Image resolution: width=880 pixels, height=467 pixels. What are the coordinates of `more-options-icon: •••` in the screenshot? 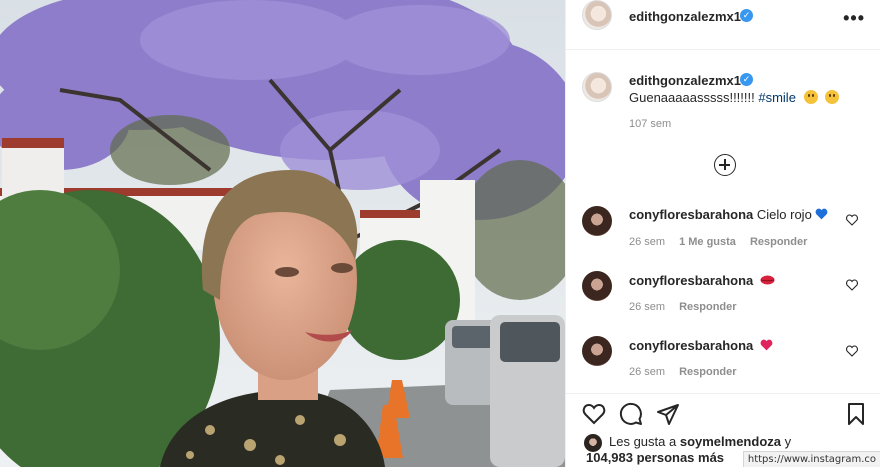 It's located at (854, 18).